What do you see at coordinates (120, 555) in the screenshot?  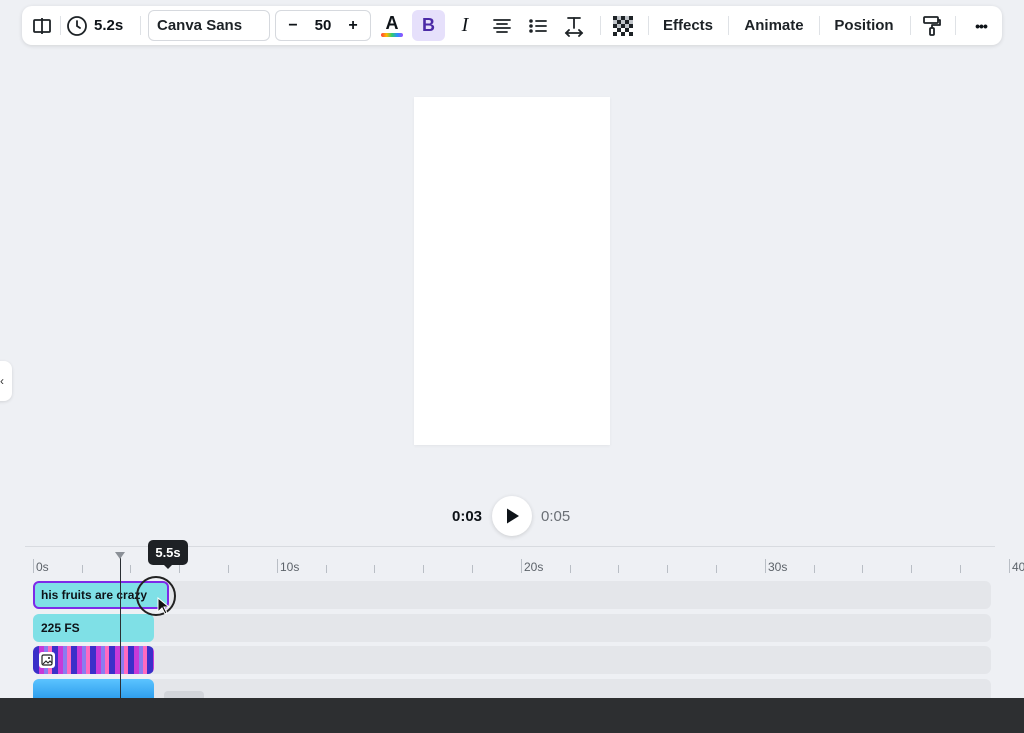 I see `playhead-marker-icon` at bounding box center [120, 555].